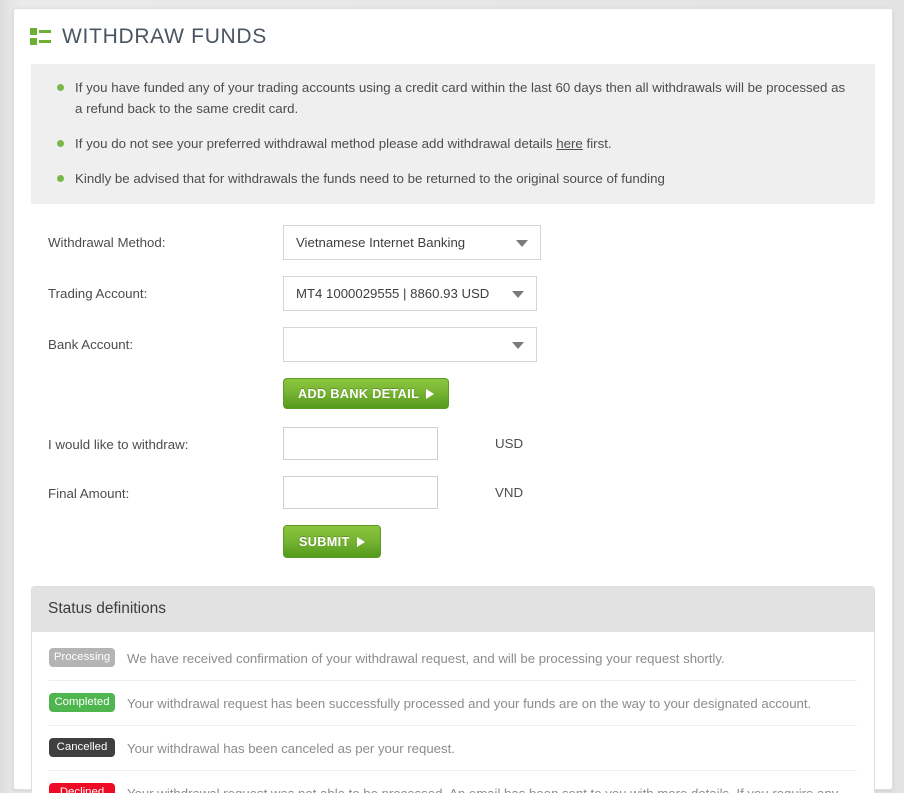 The image size is (904, 793). I want to click on withdrawal-method-select: Vietnamese Internet Banking, so click(412, 242).